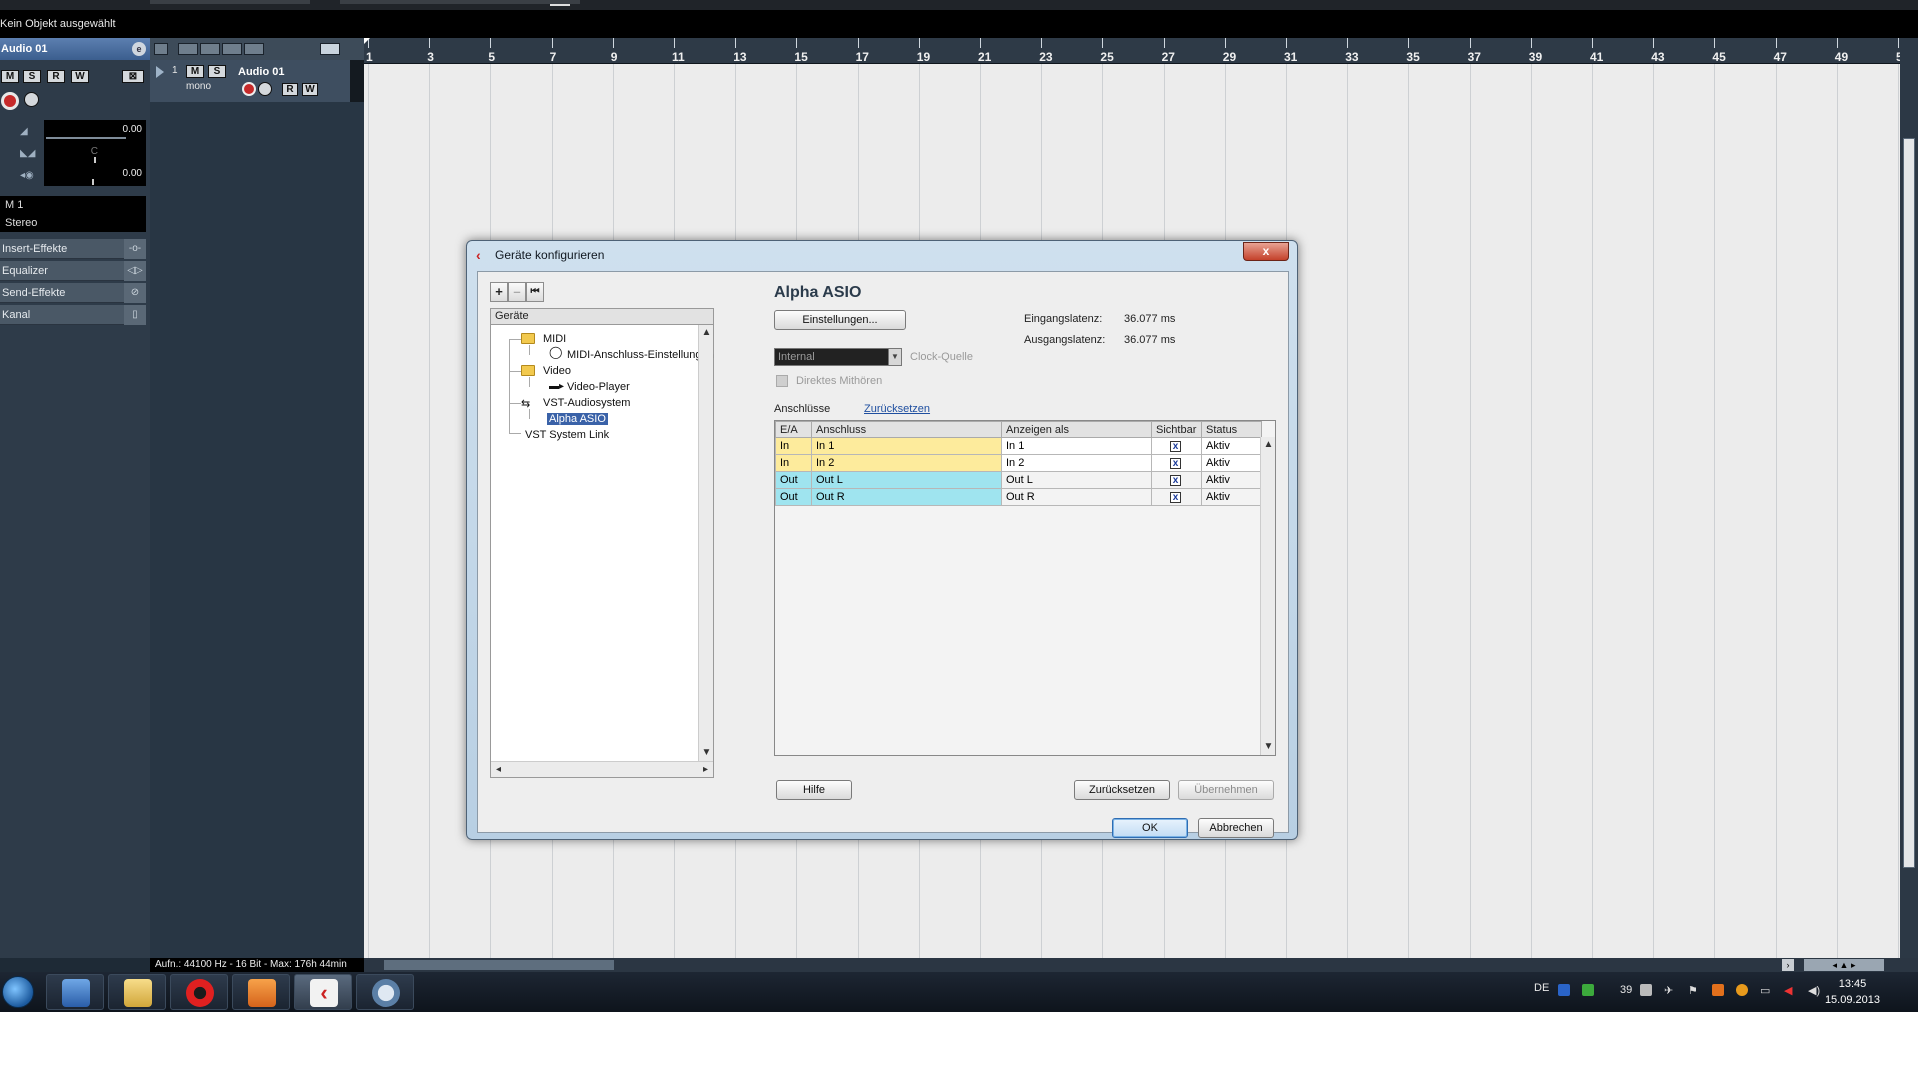 The height and width of the screenshot is (1079, 1918). I want to click on tray-app-icon, so click(1564, 990).